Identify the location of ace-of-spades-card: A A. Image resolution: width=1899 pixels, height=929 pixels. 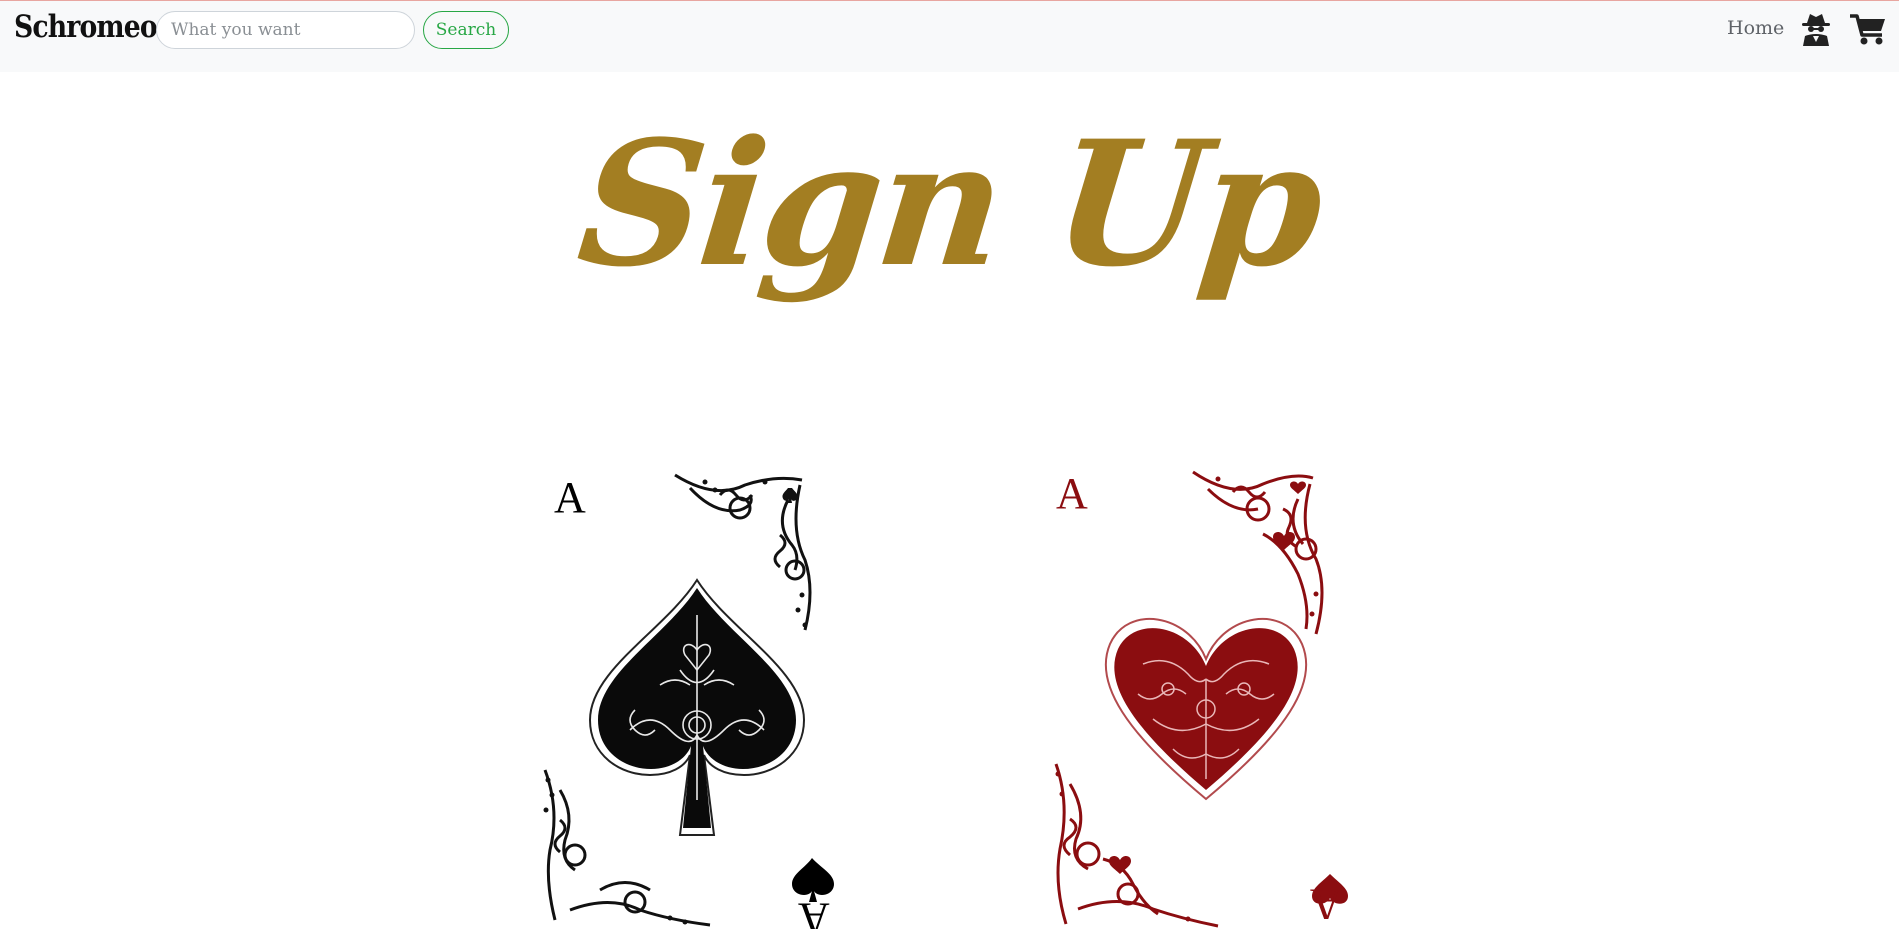
(697, 699).